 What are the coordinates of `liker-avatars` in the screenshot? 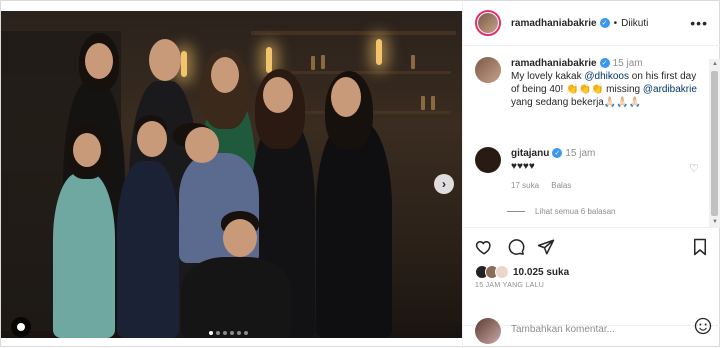 It's located at (492, 272).